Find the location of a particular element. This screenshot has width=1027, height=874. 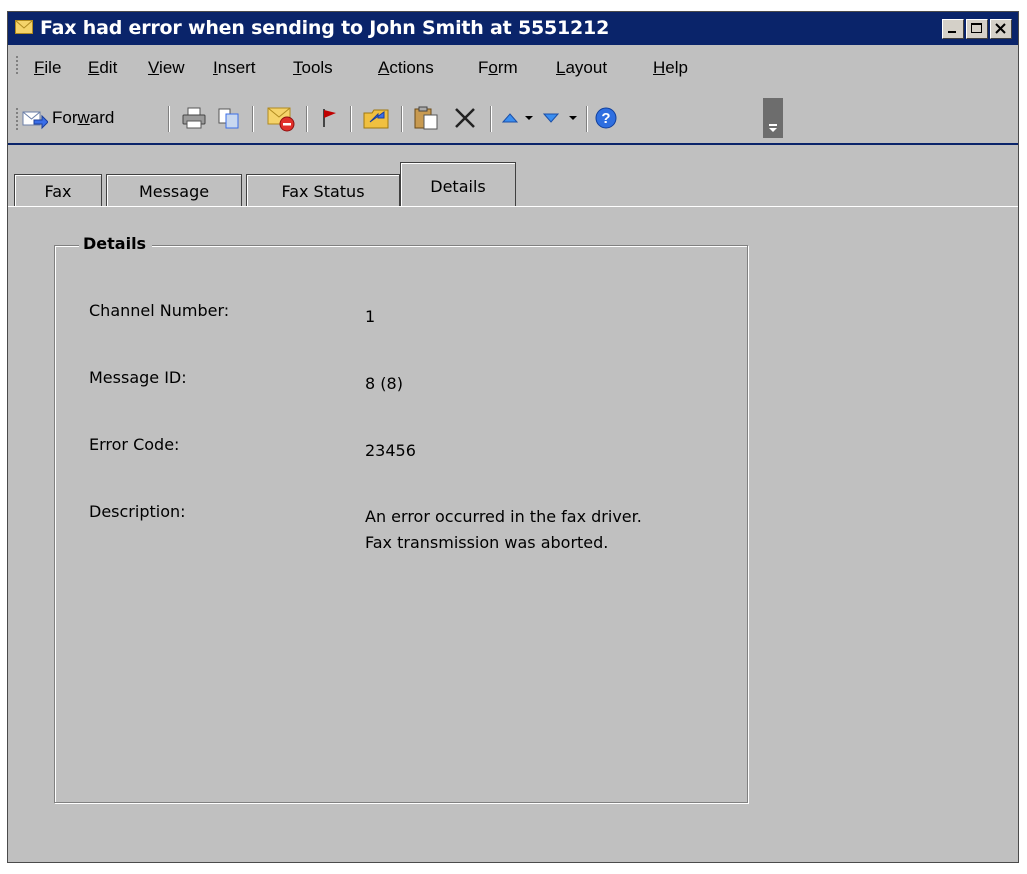

maximize-button is located at coordinates (977, 29).